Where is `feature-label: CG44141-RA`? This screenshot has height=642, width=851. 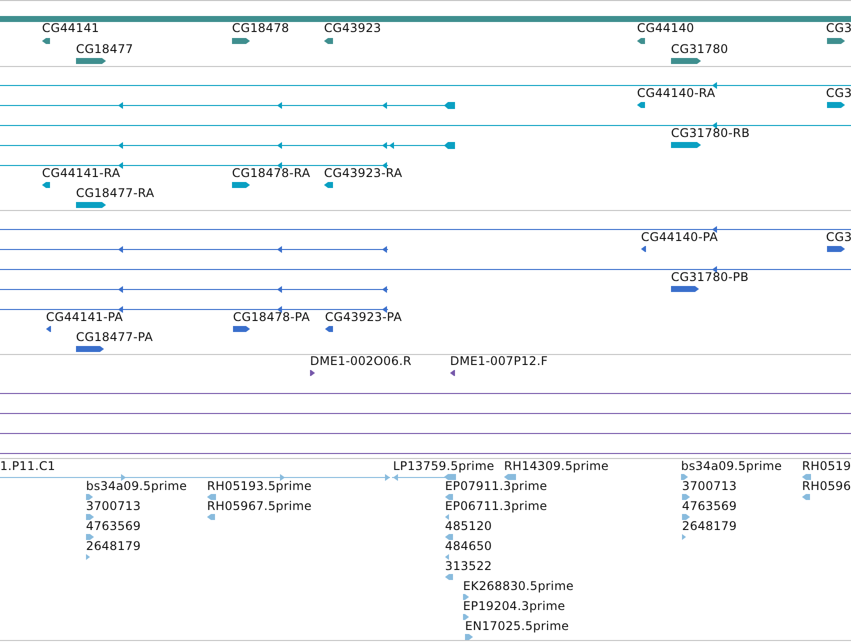 feature-label: CG44141-RA is located at coordinates (81, 173).